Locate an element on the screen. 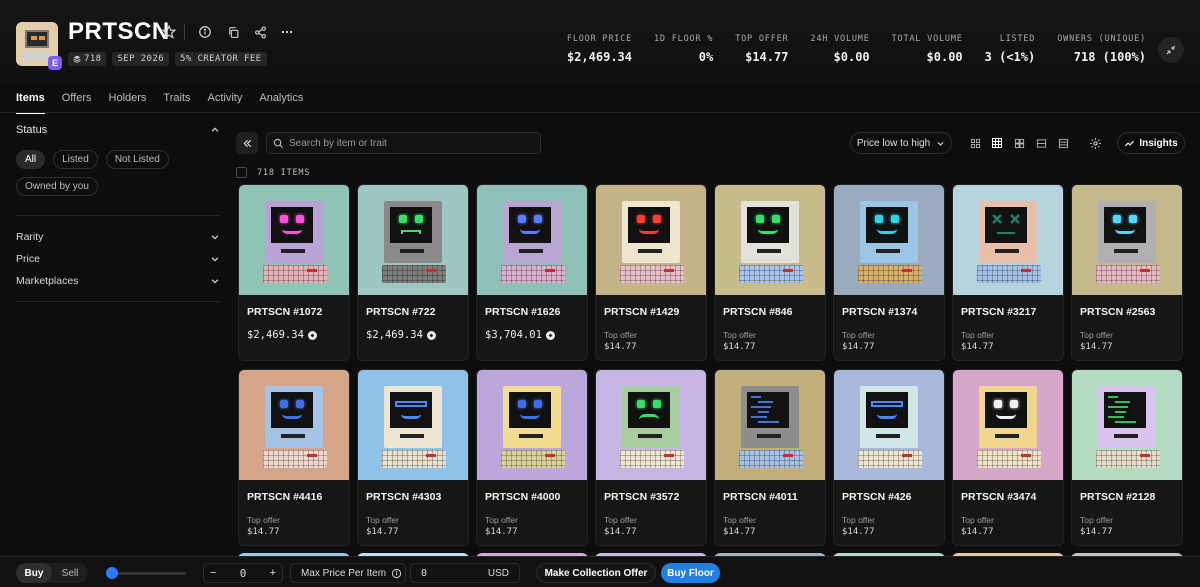  sell-tab: Sell is located at coordinates (70, 573).